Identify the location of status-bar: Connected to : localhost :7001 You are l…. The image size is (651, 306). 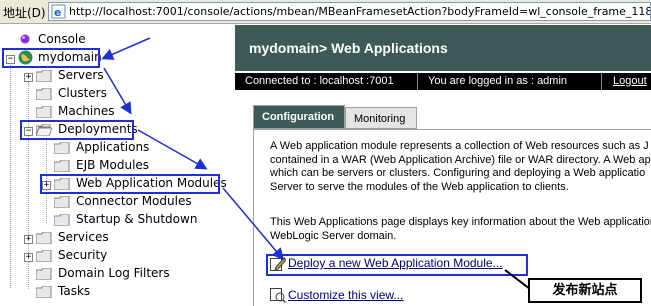
(443, 81).